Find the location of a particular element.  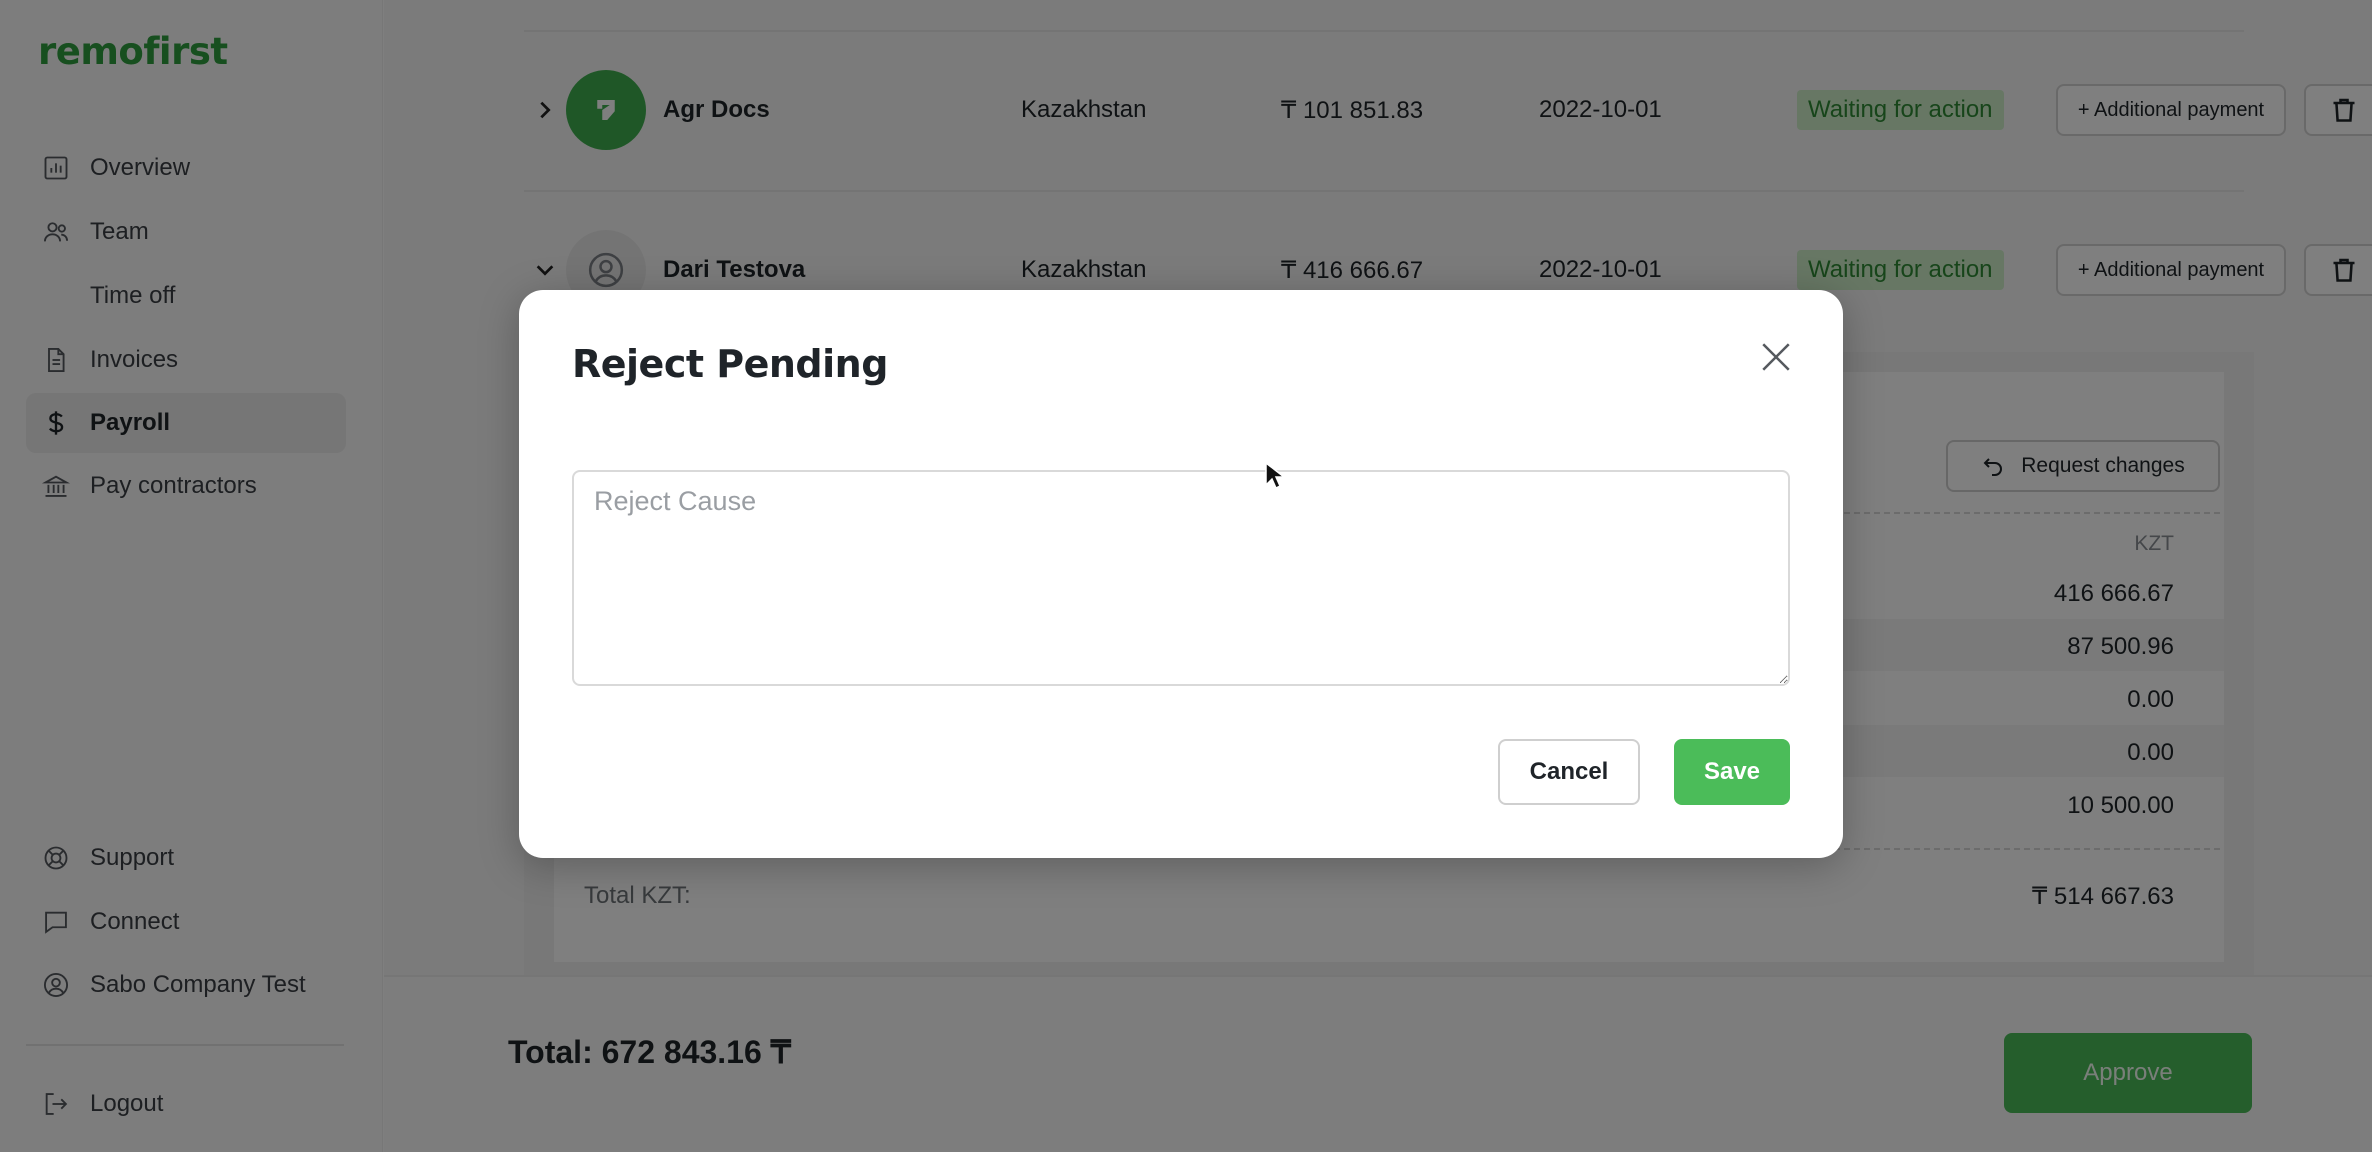

reject-cause-input is located at coordinates (1181, 578).